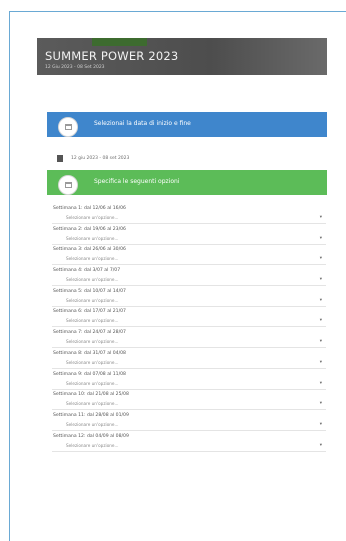 The height and width of the screenshot is (541, 346). What do you see at coordinates (187, 182) in the screenshot?
I see `options-section-header: Specifica le seguenti opzioni` at bounding box center [187, 182].